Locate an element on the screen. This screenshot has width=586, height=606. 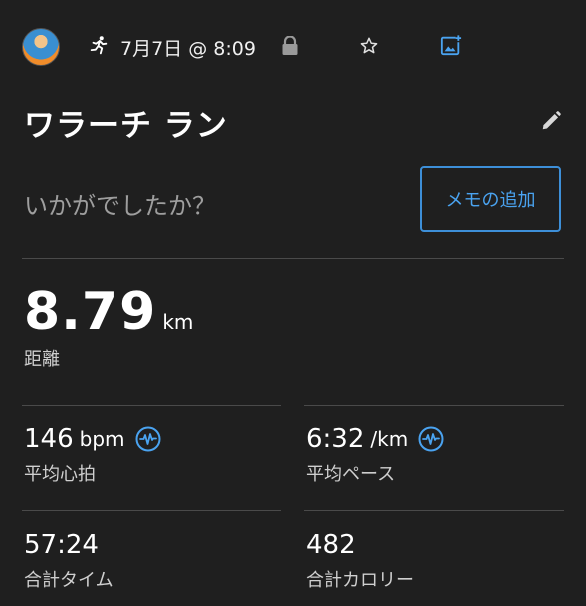
total-calories-value: 482 is located at coordinates (331, 545).